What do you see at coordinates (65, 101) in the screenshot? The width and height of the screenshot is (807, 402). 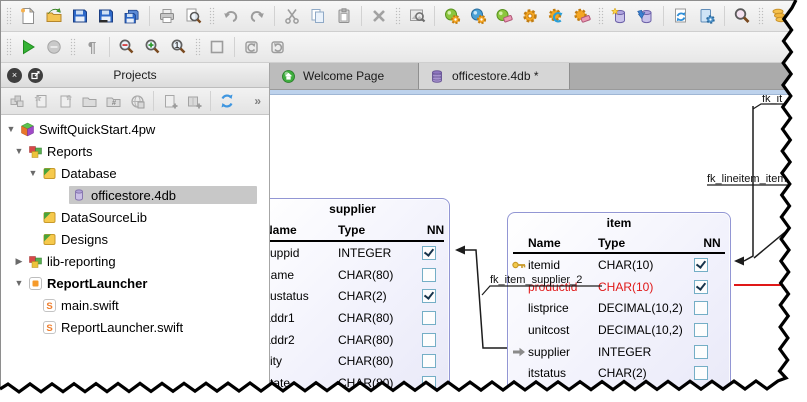 I see `new-wizard-icon` at bounding box center [65, 101].